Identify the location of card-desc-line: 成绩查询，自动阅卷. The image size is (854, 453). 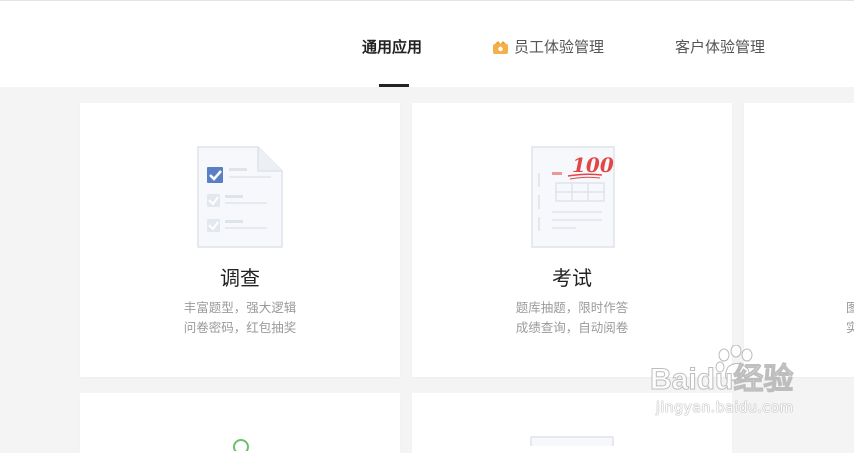
(572, 327).